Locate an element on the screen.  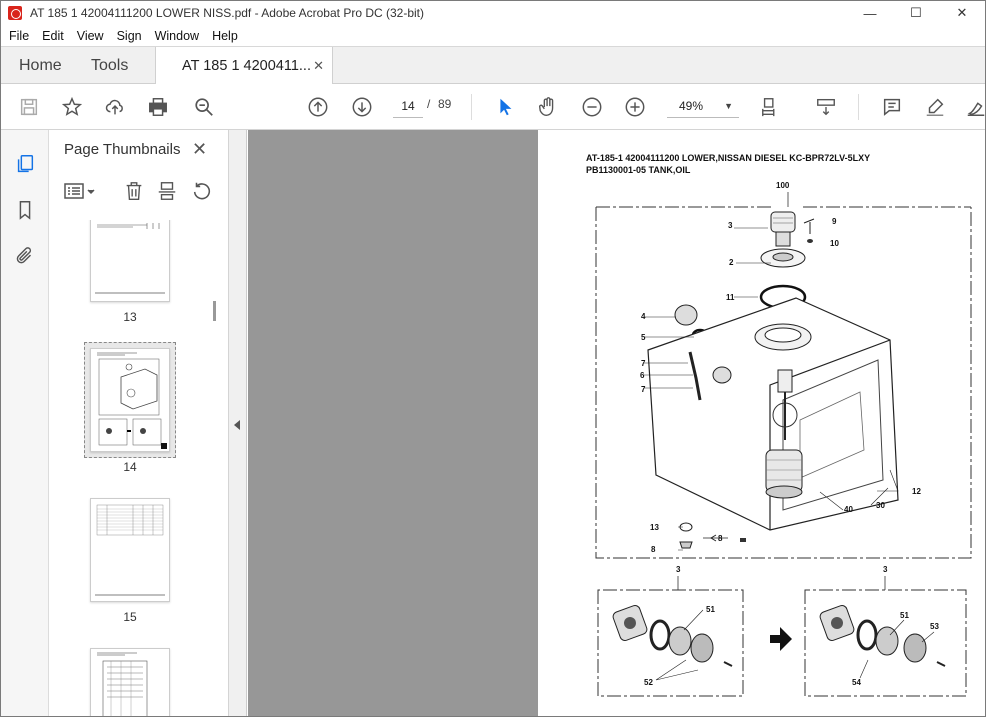
comment-icon is located at coordinates (892, 107).